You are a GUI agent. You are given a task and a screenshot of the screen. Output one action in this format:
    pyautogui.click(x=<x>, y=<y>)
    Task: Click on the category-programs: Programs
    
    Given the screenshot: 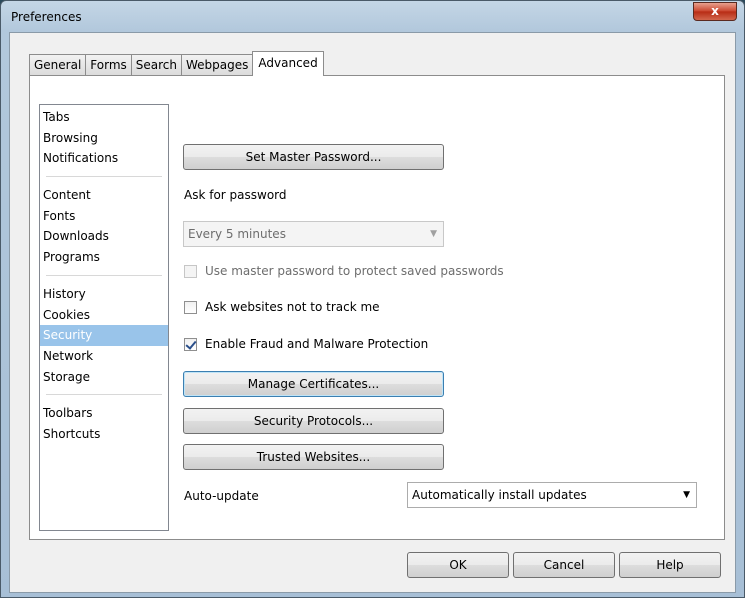 What is the action you would take?
    pyautogui.click(x=104, y=257)
    